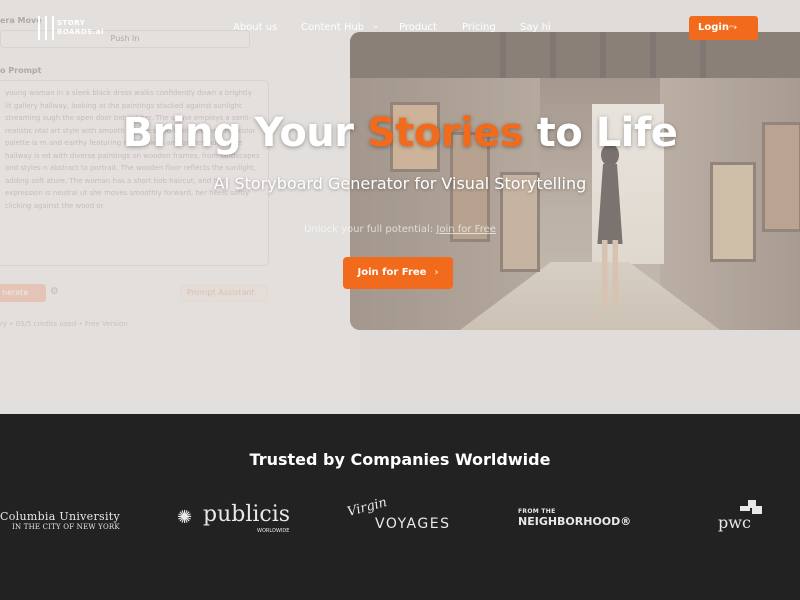 Image resolution: width=800 pixels, height=600 pixels. Describe the element at coordinates (445, 133) in the screenshot. I see `hero-title-accent: Stories` at that location.